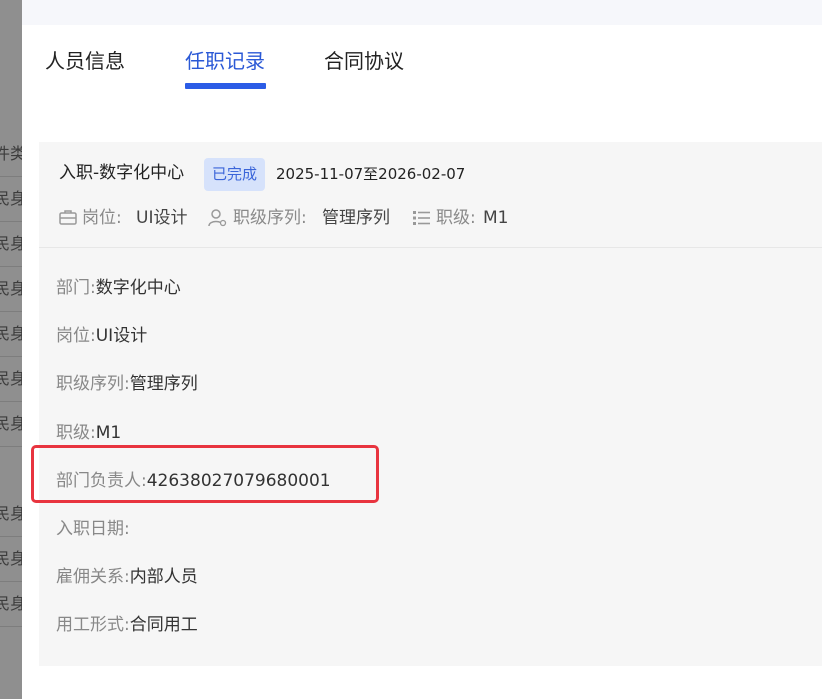 The image size is (822, 699). I want to click on highlight-annotation-box, so click(205, 474).